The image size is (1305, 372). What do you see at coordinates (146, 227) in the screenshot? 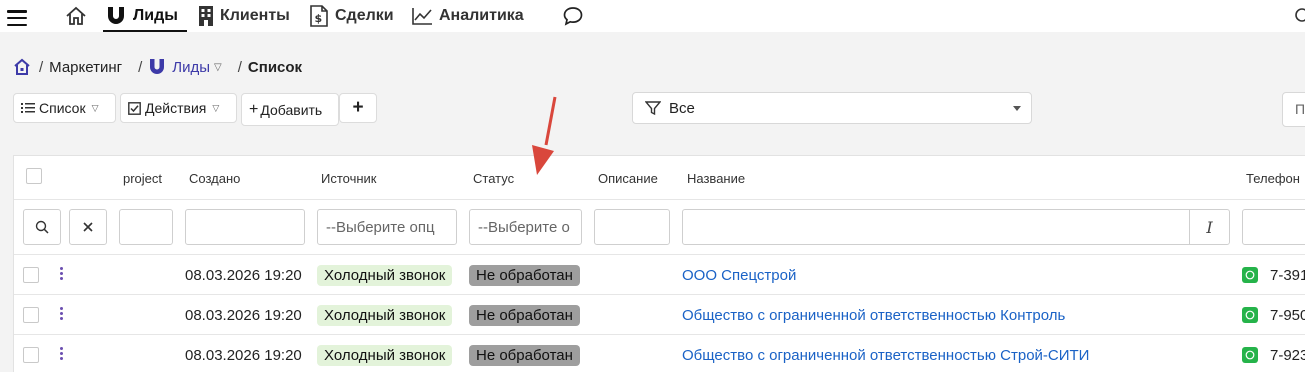
I see `project-filter-input` at bounding box center [146, 227].